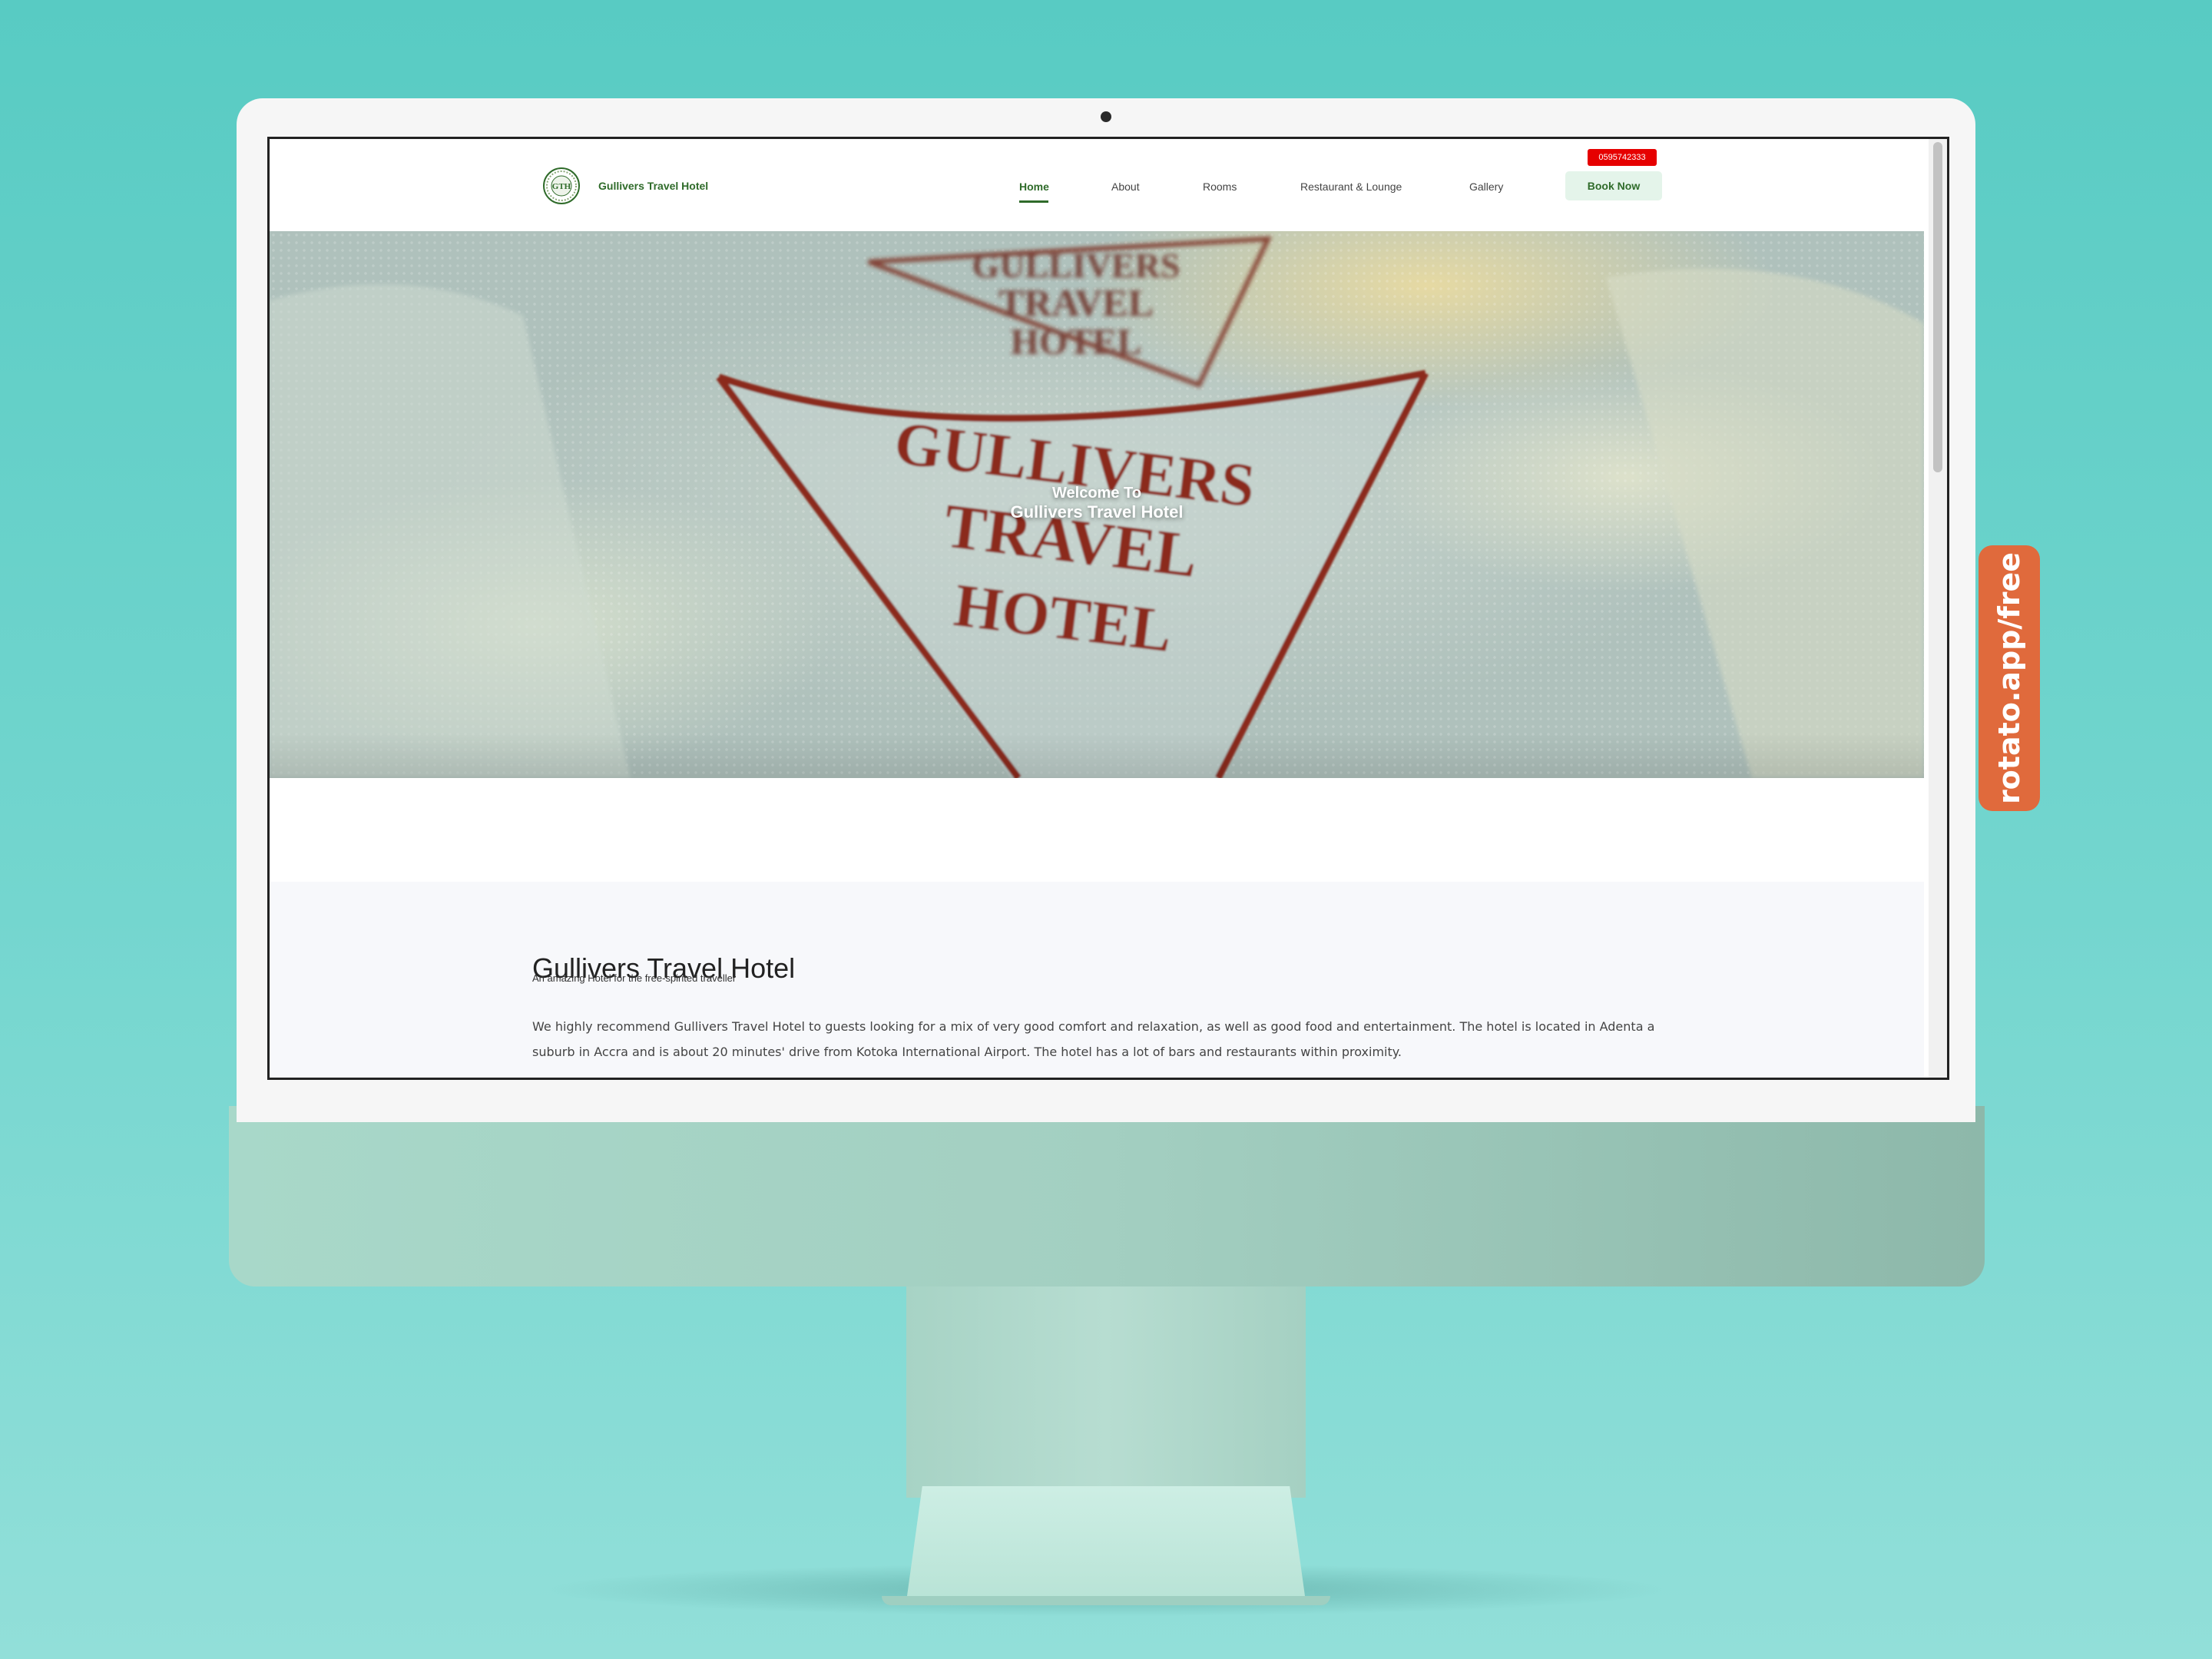 This screenshot has height=1659, width=2212. Describe the element at coordinates (1096, 494) in the screenshot. I see `hero-welcome-line1: Welcome To` at that location.